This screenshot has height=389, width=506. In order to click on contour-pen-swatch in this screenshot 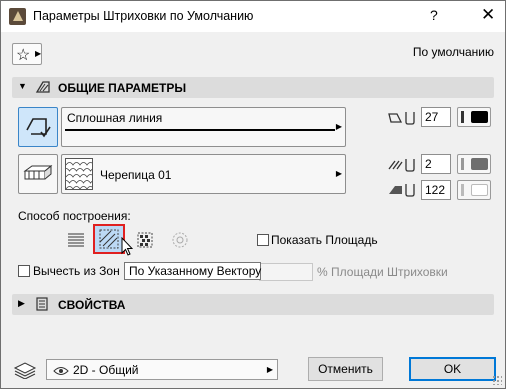, I will do `click(479, 117)`.